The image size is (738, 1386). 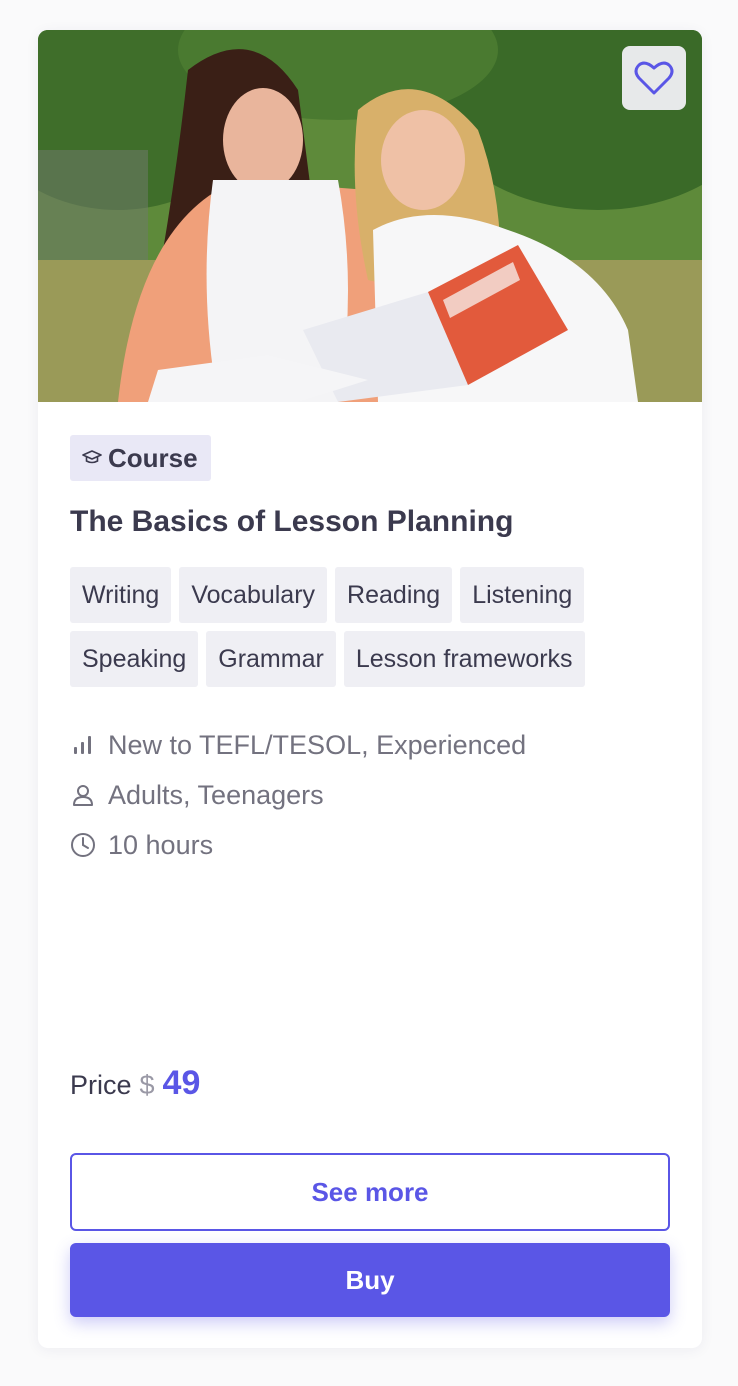 What do you see at coordinates (92, 457) in the screenshot?
I see `graduation-cap-icon` at bounding box center [92, 457].